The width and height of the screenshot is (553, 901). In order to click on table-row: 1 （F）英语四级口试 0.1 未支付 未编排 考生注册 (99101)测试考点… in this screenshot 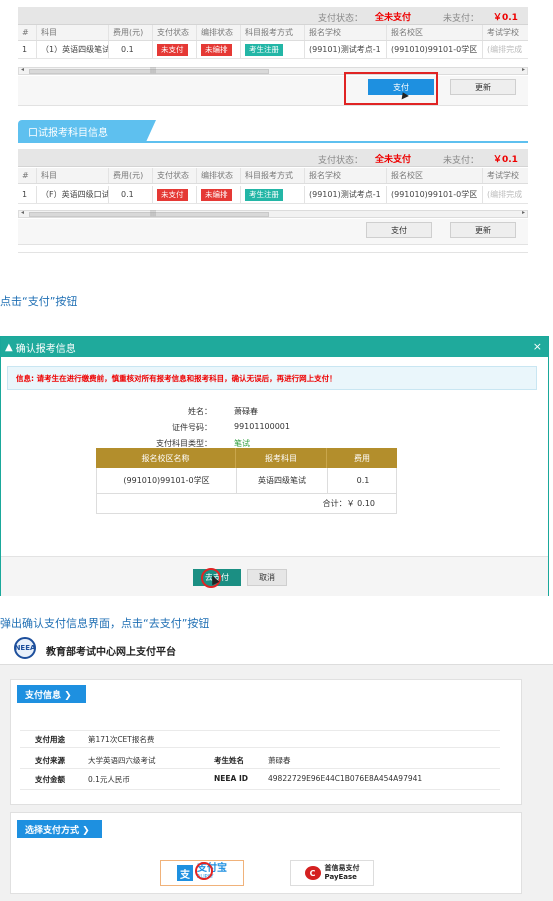, I will do `click(273, 195)`.